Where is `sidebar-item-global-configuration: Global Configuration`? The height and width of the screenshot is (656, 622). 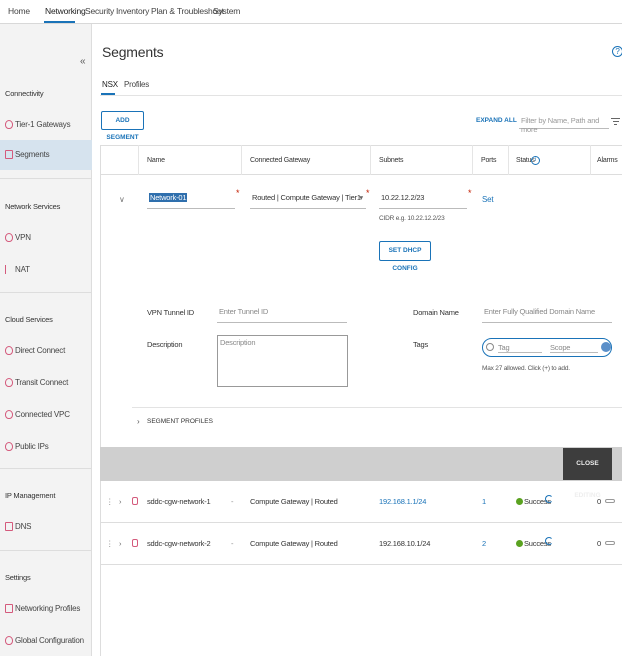
sidebar-item-global-configuration: Global Configuration is located at coordinates (46, 641).